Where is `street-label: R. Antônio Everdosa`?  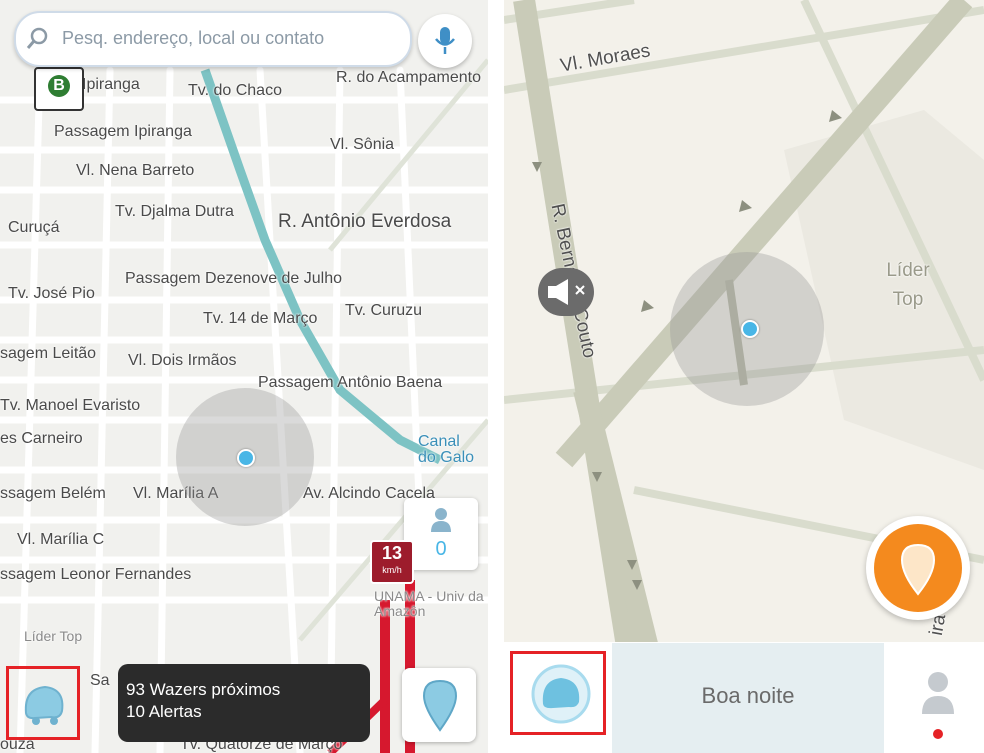 street-label: R. Antônio Everdosa is located at coordinates (365, 221).